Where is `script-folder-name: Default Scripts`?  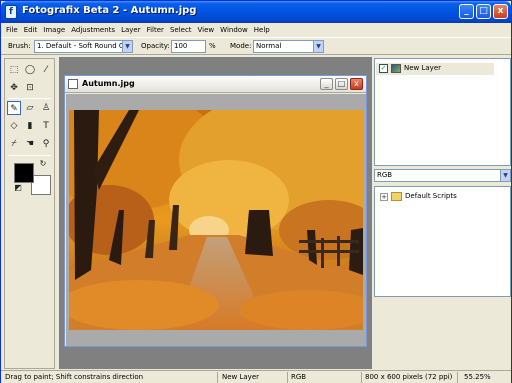
script-folder-name: Default Scripts is located at coordinates (431, 196).